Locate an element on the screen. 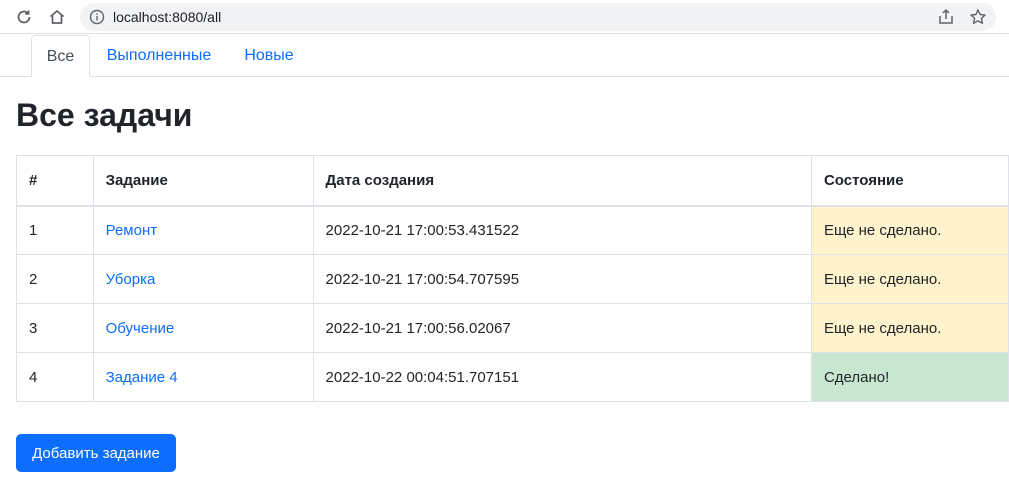 This screenshot has height=487, width=1009. tab-bar: Все Выполненные Новые is located at coordinates (504, 55).